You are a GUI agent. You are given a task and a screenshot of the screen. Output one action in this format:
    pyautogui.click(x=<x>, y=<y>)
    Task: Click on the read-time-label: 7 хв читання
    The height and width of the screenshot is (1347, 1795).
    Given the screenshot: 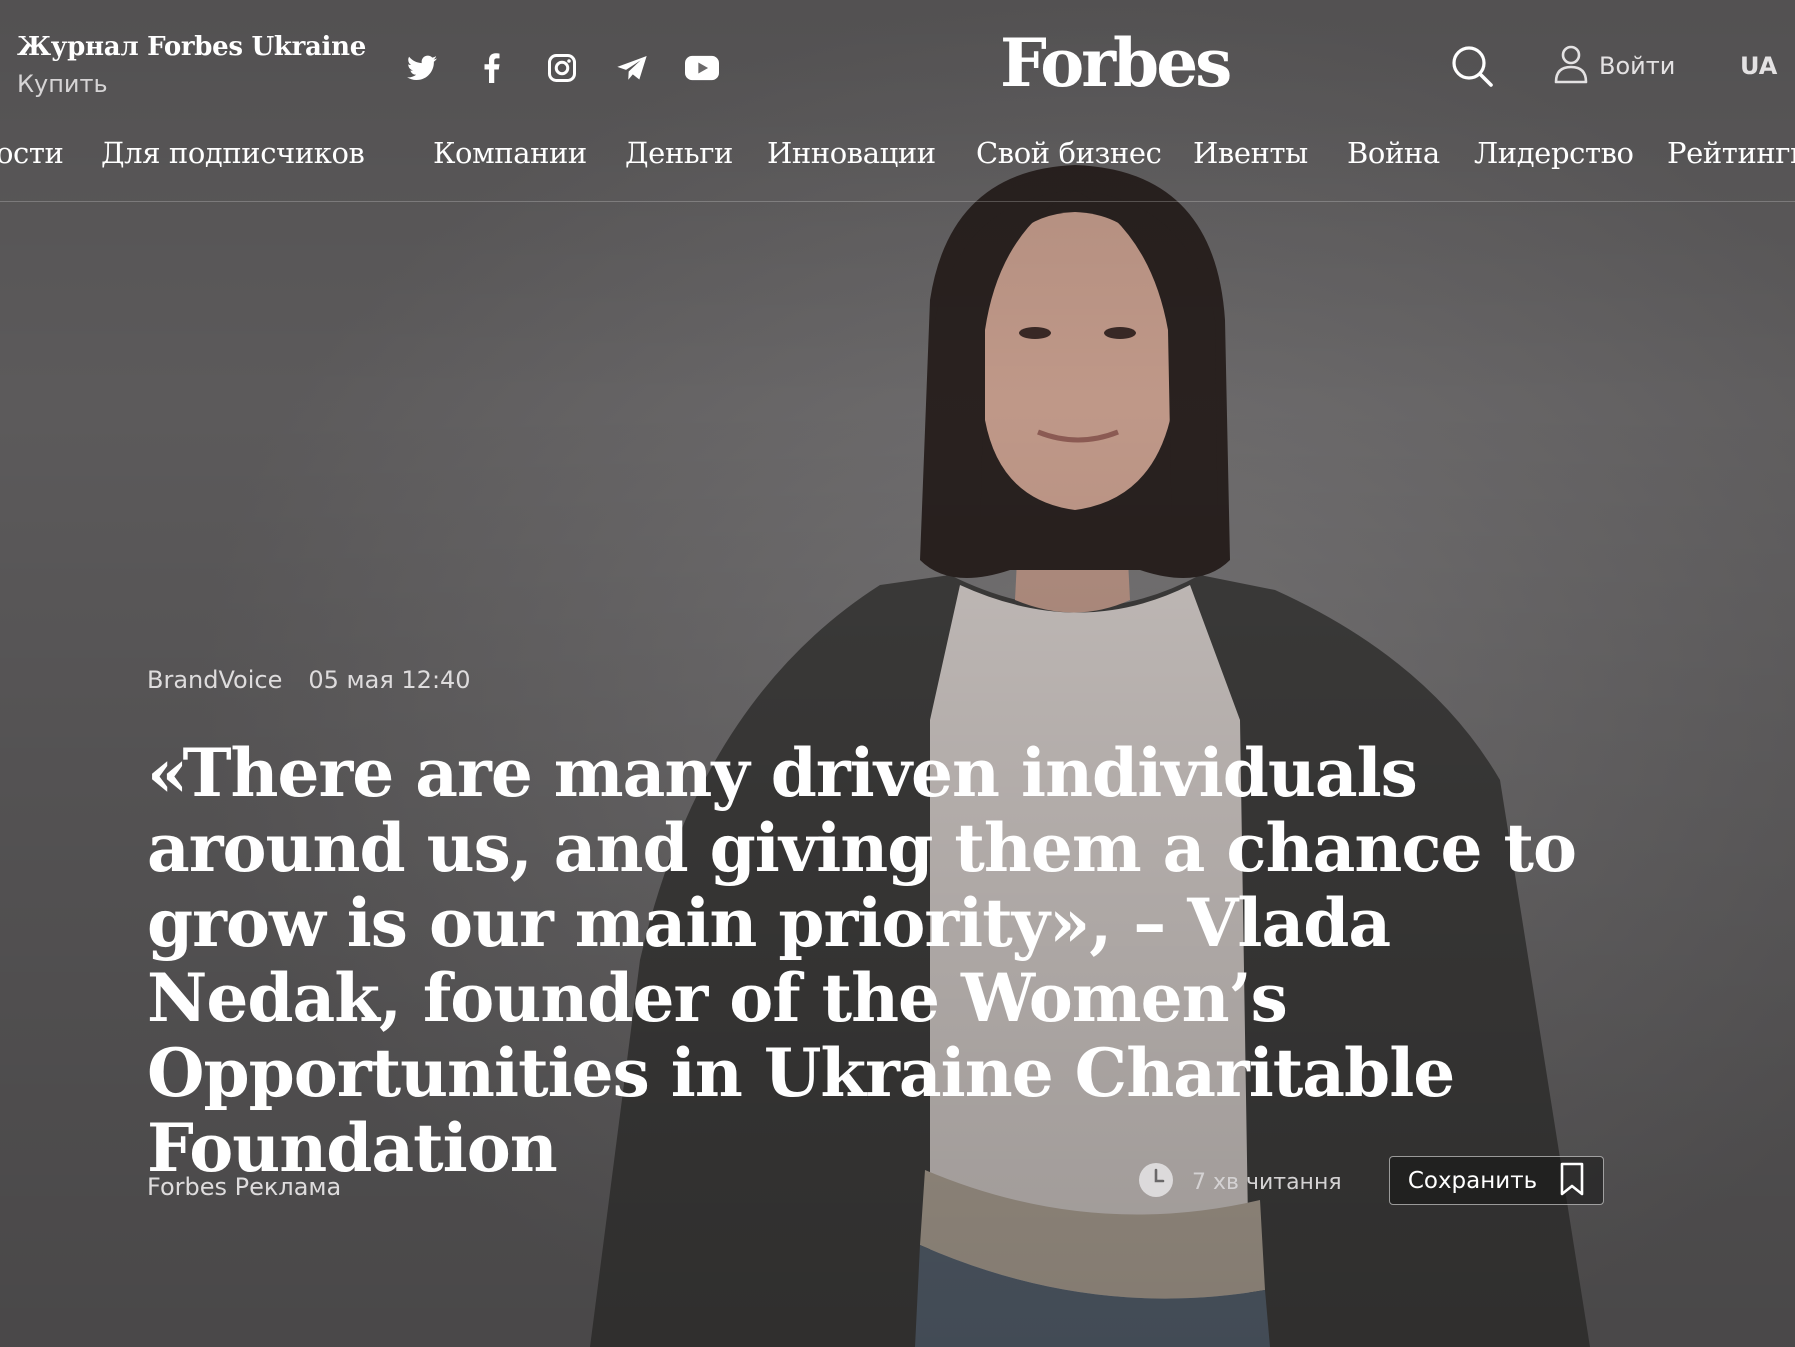 What is the action you would take?
    pyautogui.click(x=1267, y=1182)
    